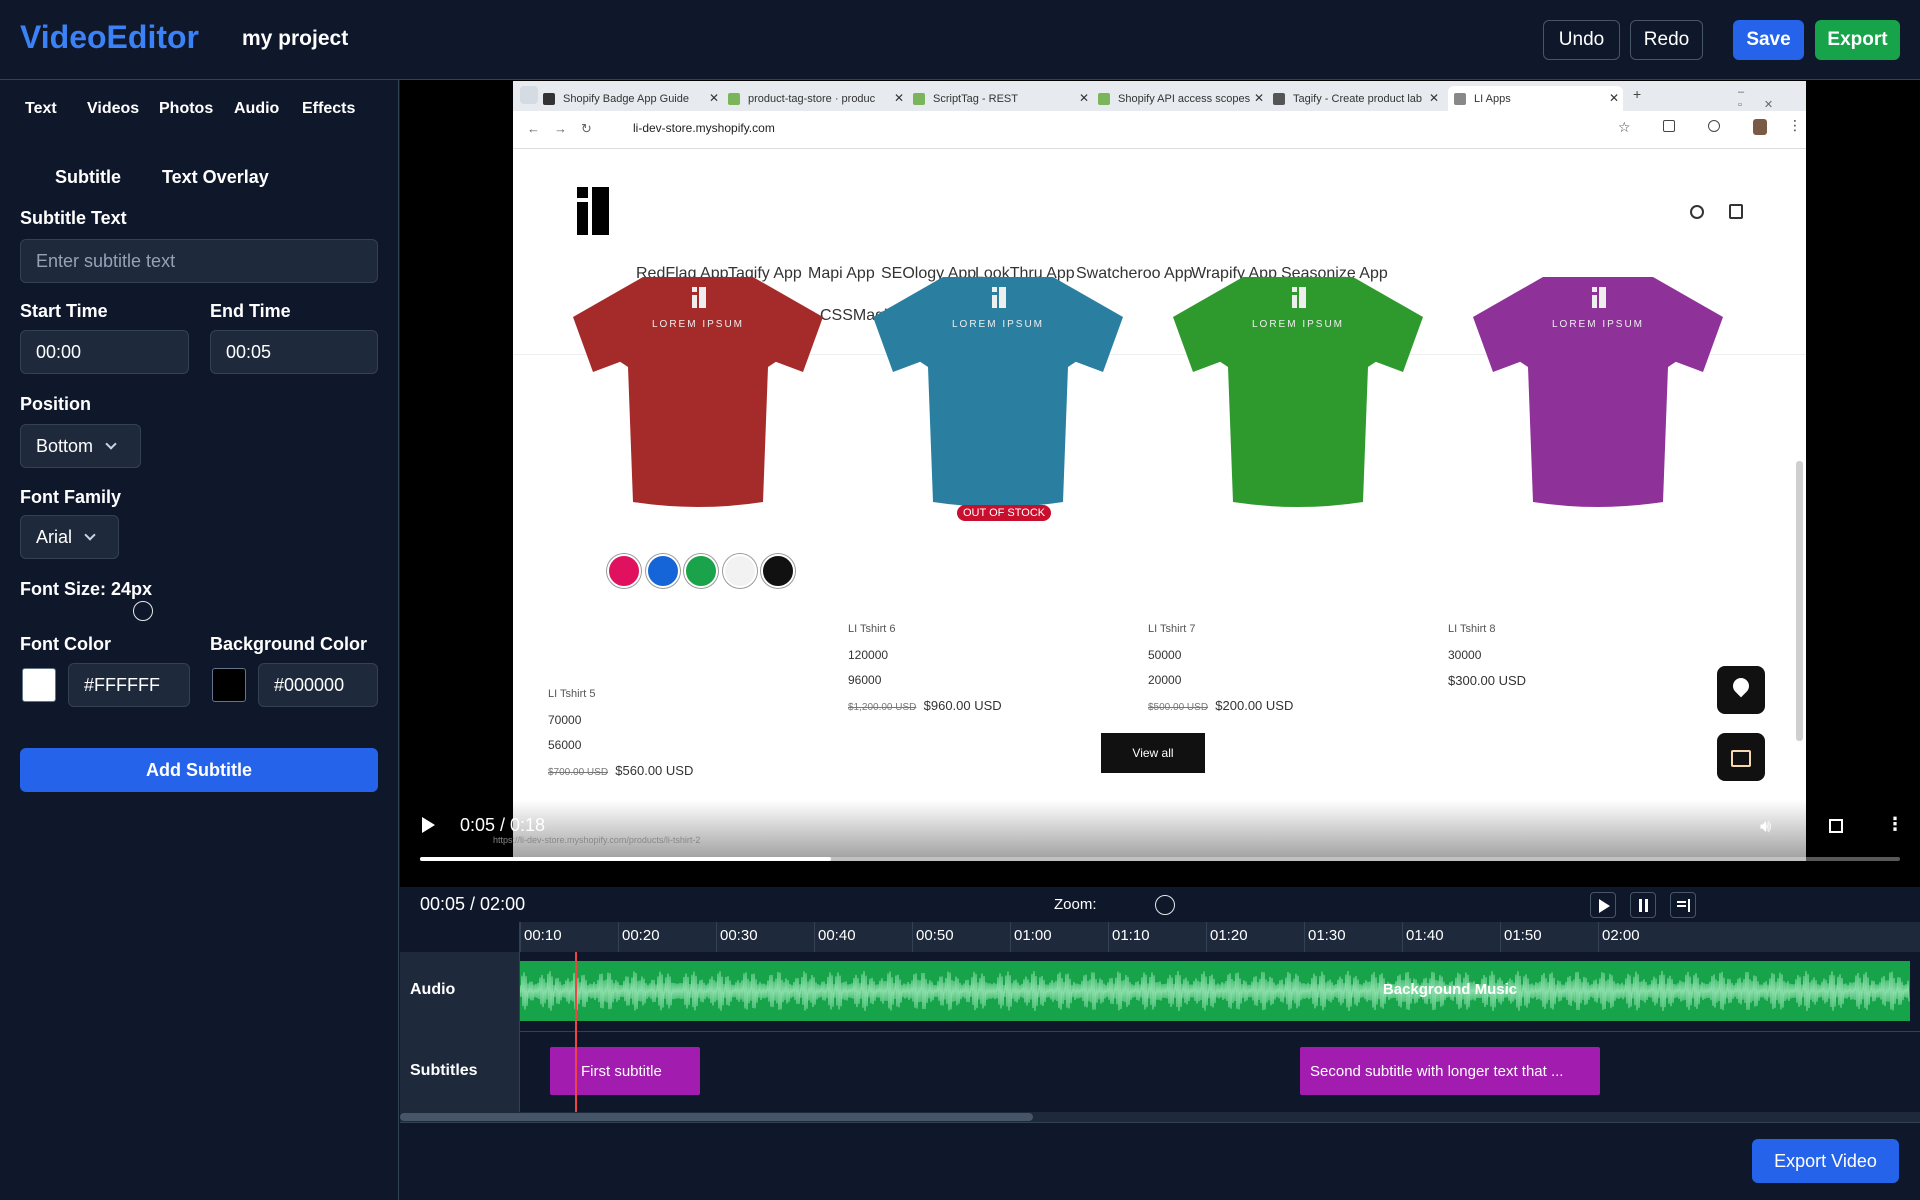 Image resolution: width=1920 pixels, height=1200 pixels. What do you see at coordinates (1666, 40) in the screenshot?
I see `redo-button: Redo` at bounding box center [1666, 40].